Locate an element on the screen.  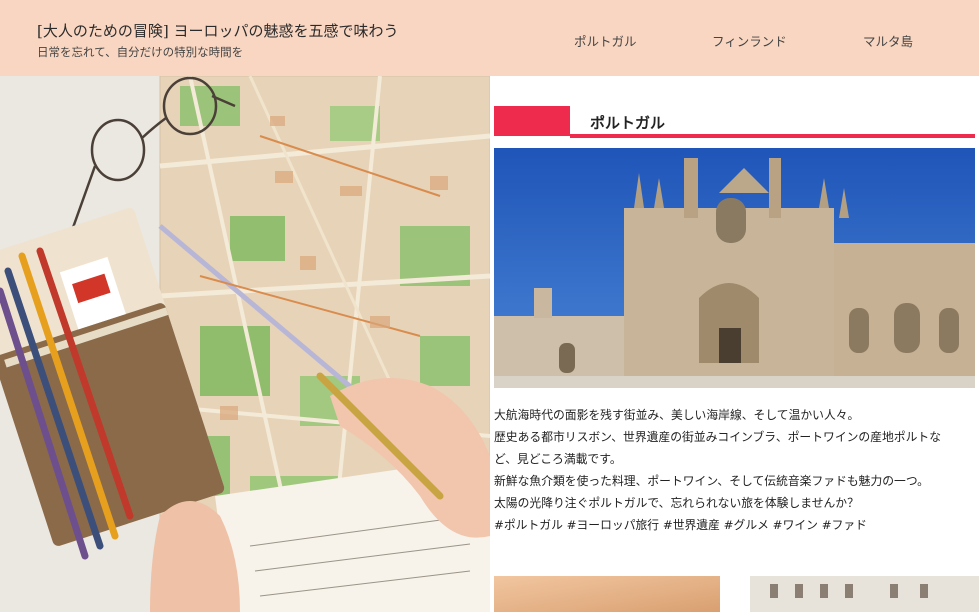
sunset-thumbnail is located at coordinates (607, 594).